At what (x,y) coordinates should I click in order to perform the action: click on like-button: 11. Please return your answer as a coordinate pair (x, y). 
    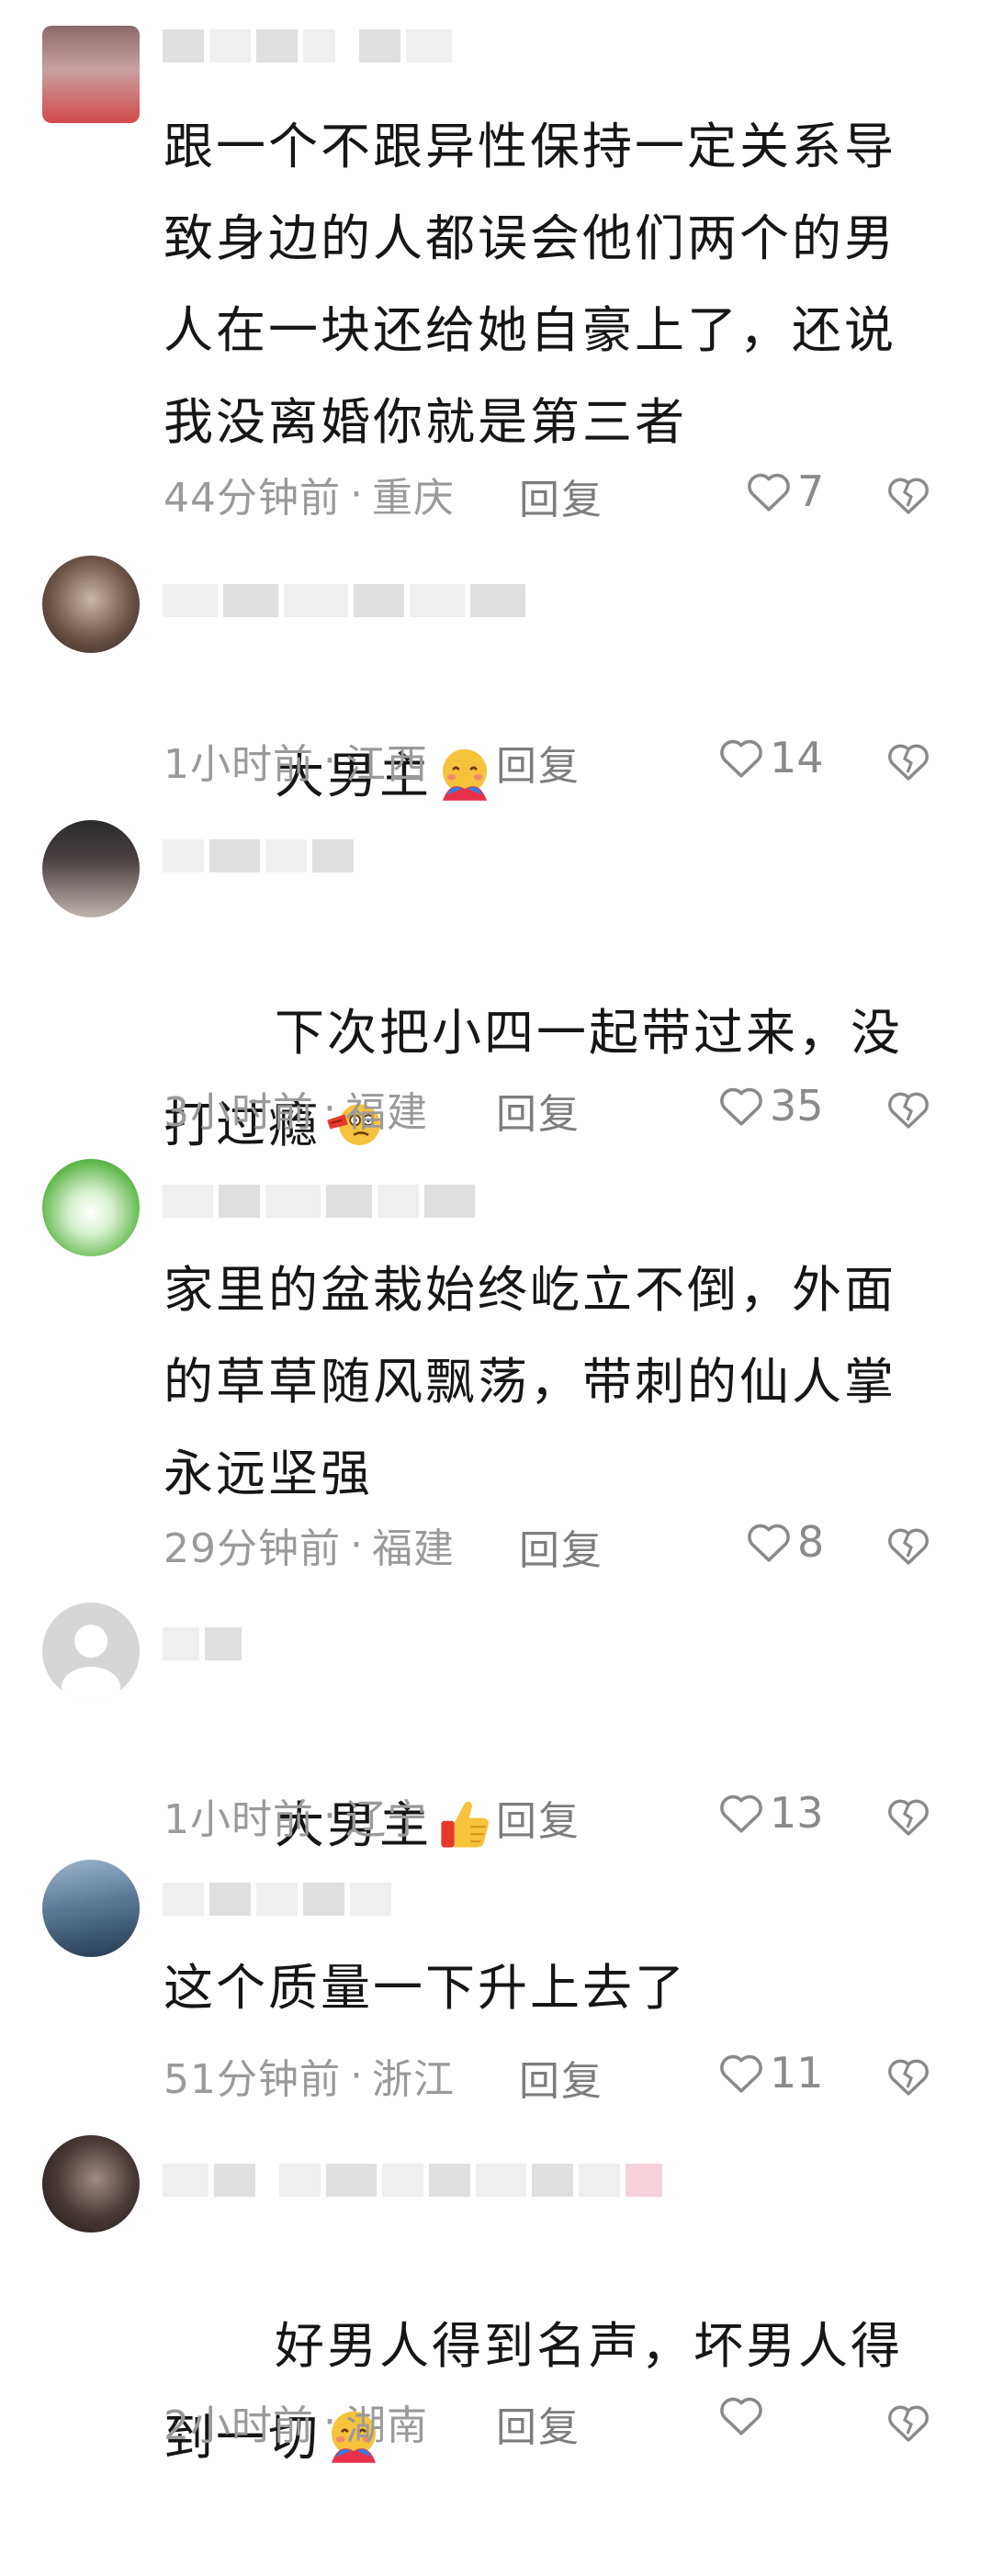
    Looking at the image, I should click on (771, 2073).